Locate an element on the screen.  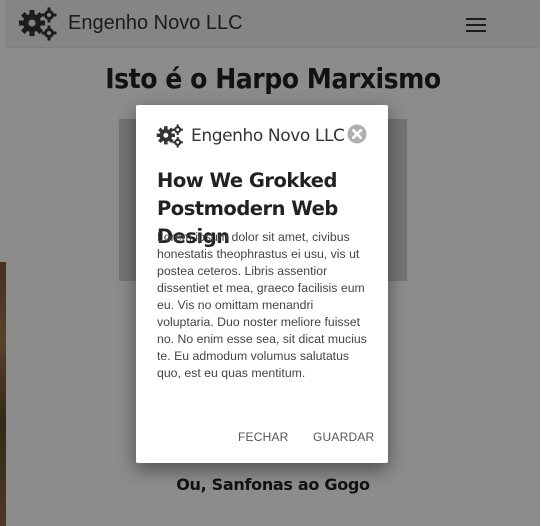
close-icon is located at coordinates (357, 134).